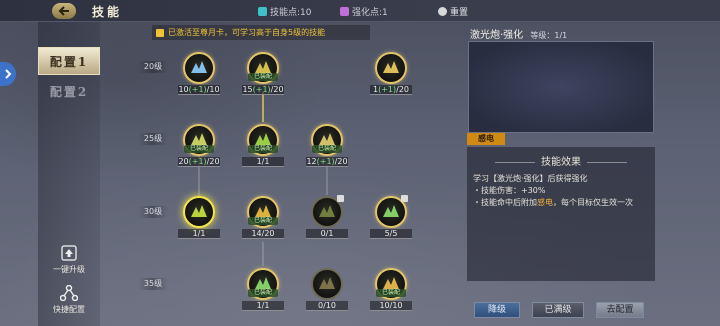  I want to click on skill-node: 已装配 15(+1)/20, so click(263, 75).